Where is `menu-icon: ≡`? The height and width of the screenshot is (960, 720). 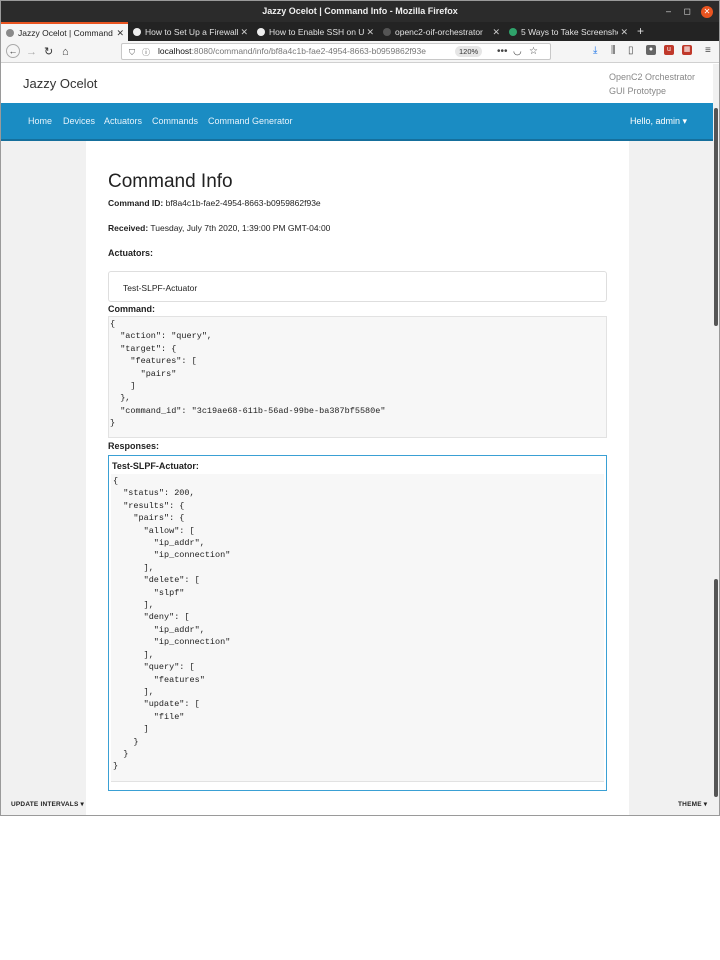 menu-icon: ≡ is located at coordinates (708, 51).